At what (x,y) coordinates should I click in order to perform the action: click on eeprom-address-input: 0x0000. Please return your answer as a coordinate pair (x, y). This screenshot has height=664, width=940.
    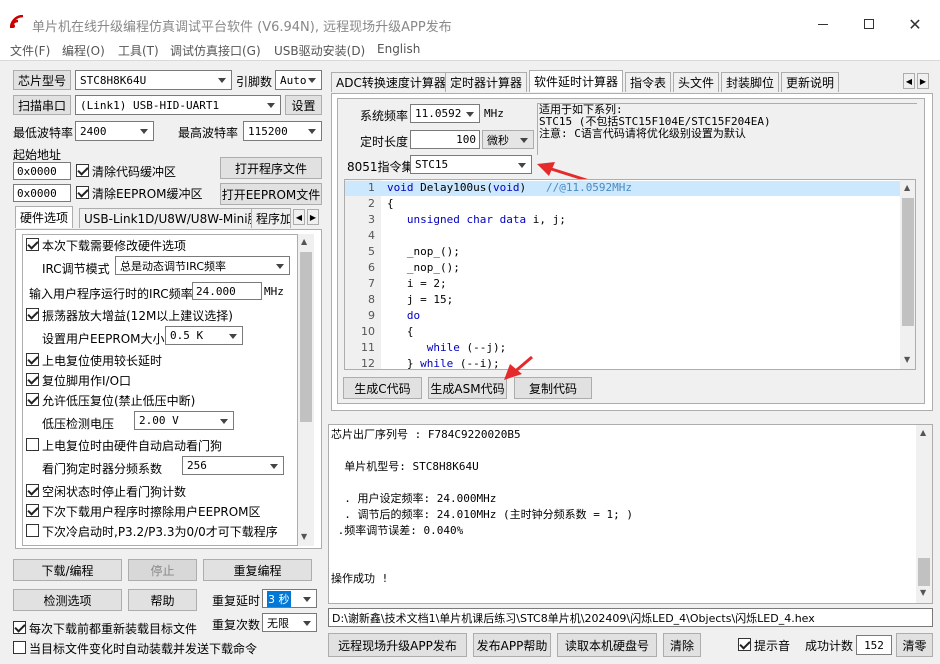
    Looking at the image, I should click on (42, 193).